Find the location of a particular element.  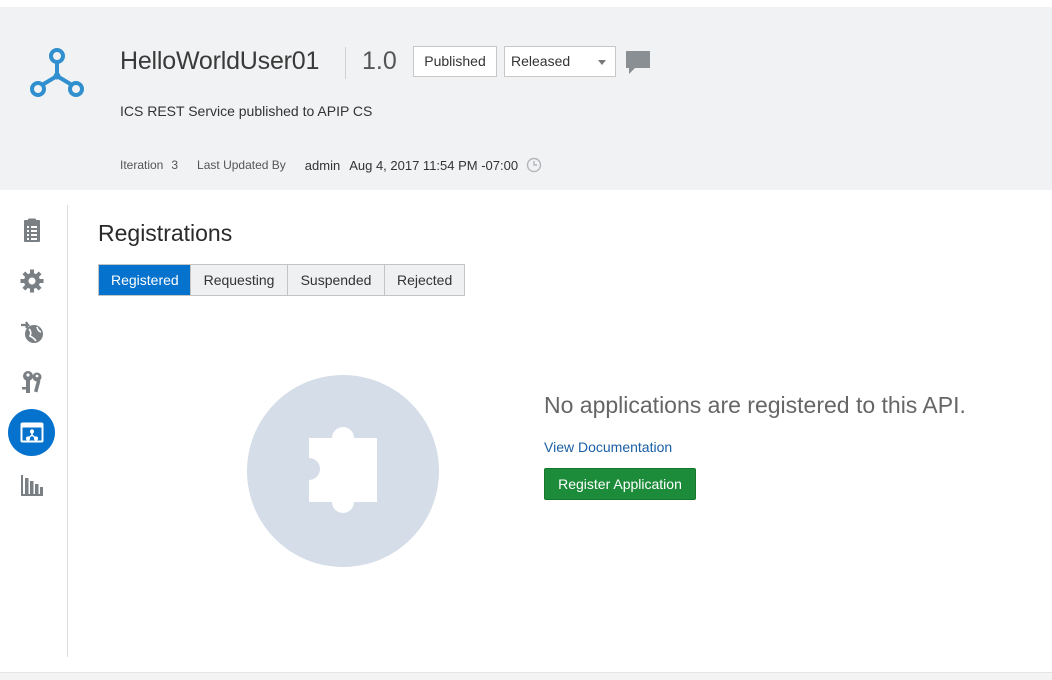

chevron-down-icon is located at coordinates (602, 62).